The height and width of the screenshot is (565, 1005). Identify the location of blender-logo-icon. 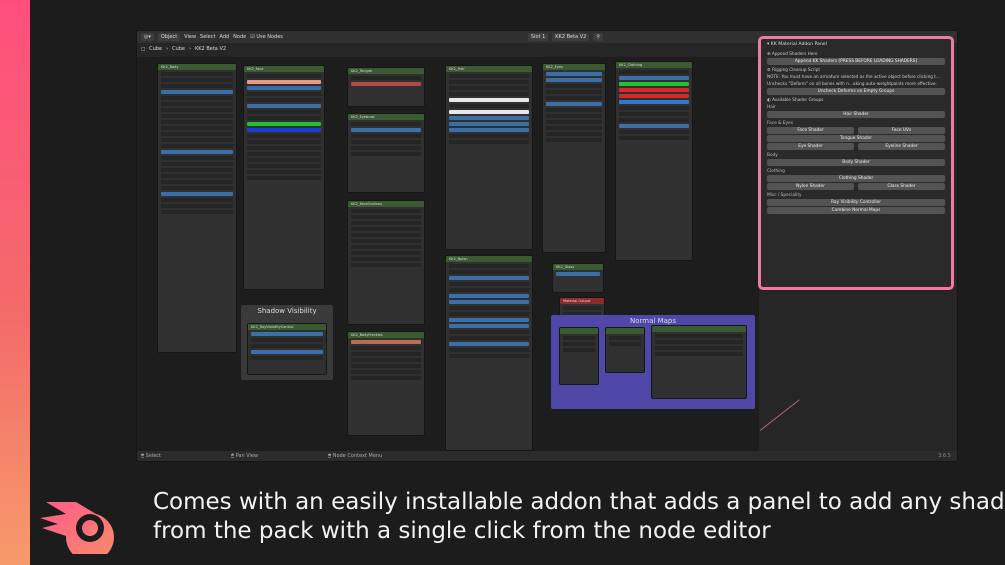
(77, 528).